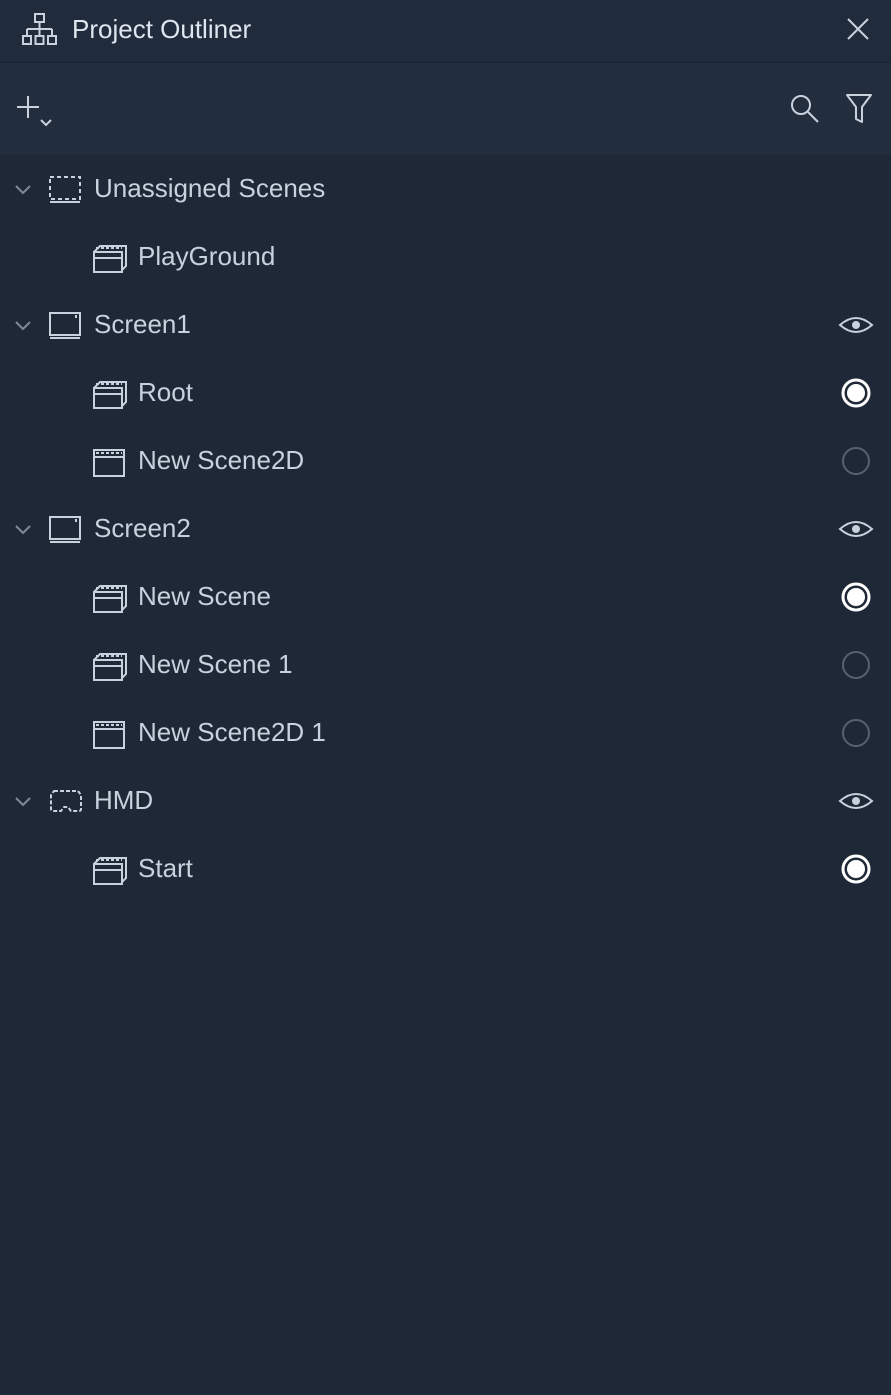  Describe the element at coordinates (445, 257) in the screenshot. I see `tree-scene-row: PlayGround` at that location.